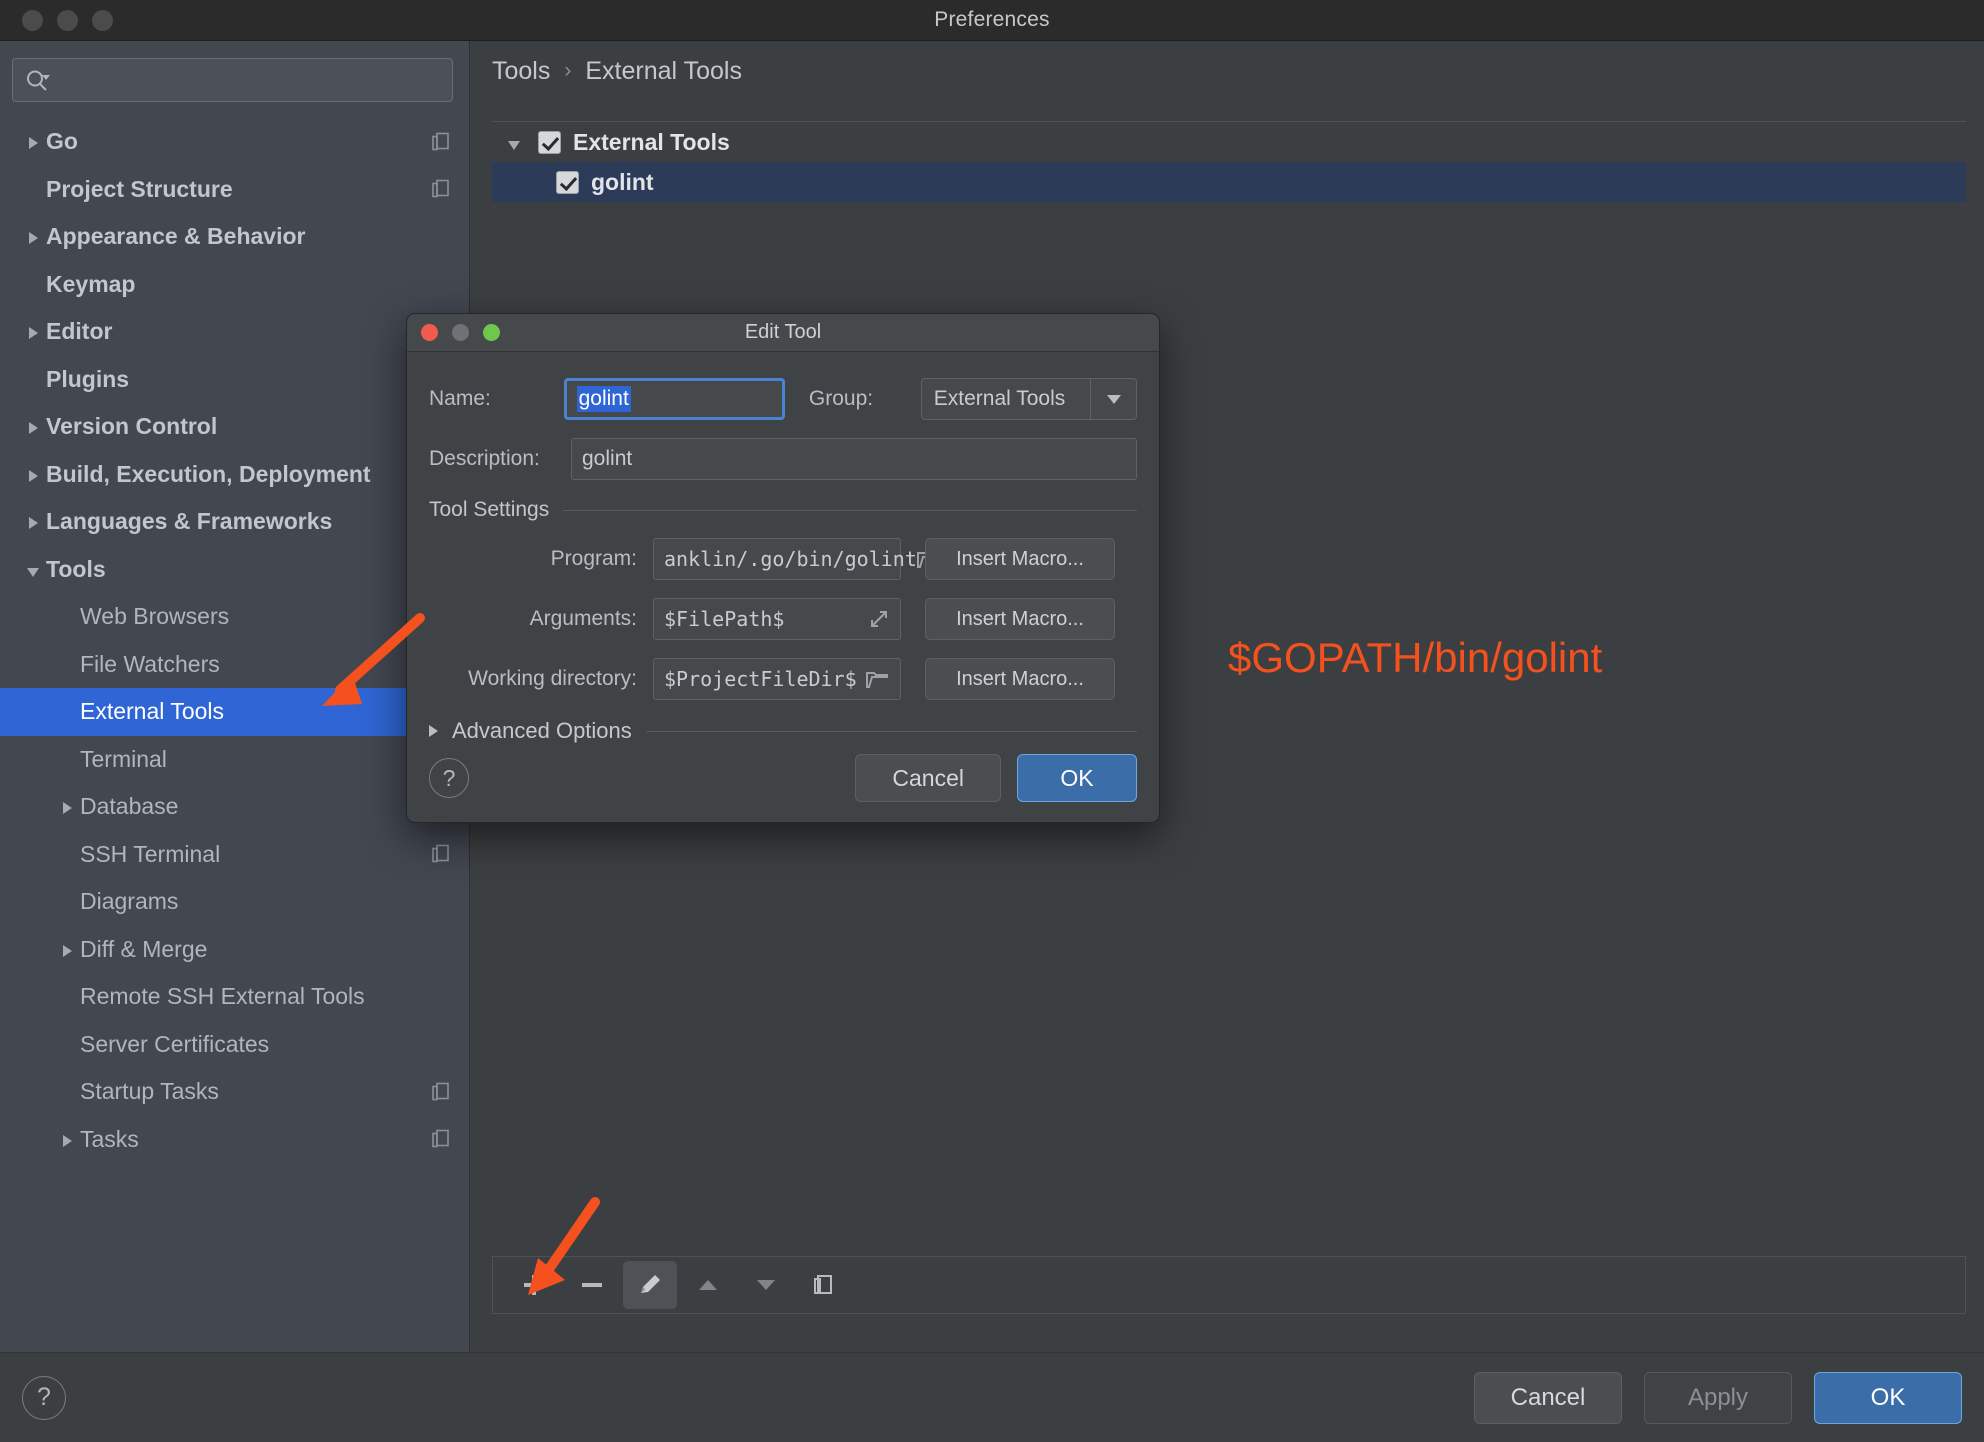 The width and height of the screenshot is (1984, 1442). I want to click on tools-item-label: golint, so click(622, 181).